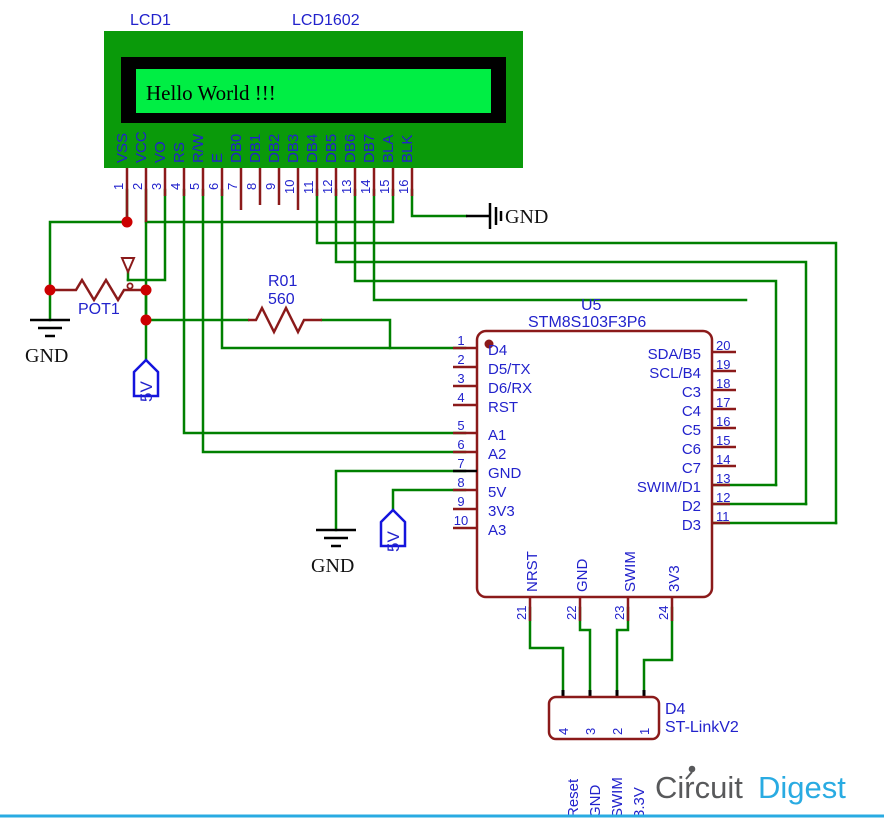 The width and height of the screenshot is (884, 820). Describe the element at coordinates (630, 571) in the screenshot. I see `mcu-pin-name: SWIM` at that location.